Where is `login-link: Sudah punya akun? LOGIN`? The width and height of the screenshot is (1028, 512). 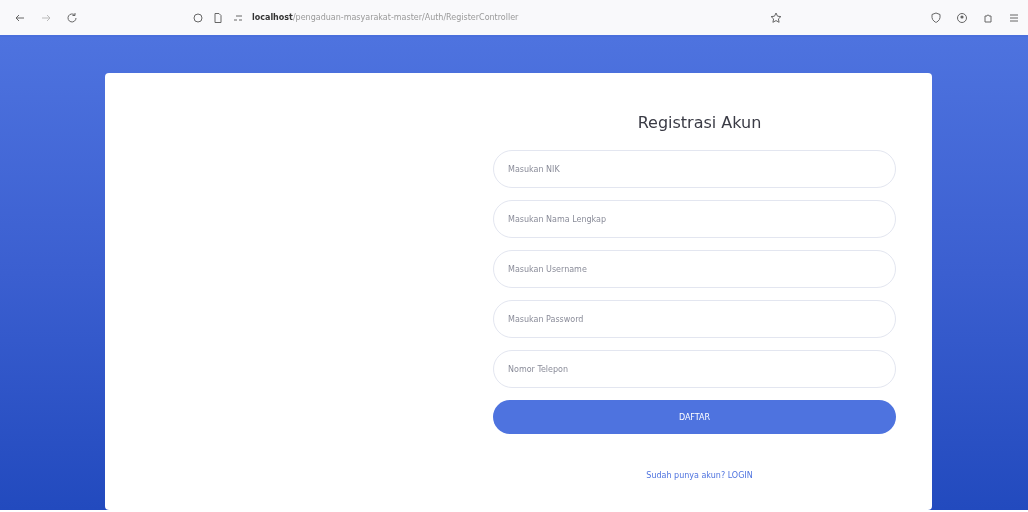
login-link: Sudah punya akun? LOGIN is located at coordinates (694, 475).